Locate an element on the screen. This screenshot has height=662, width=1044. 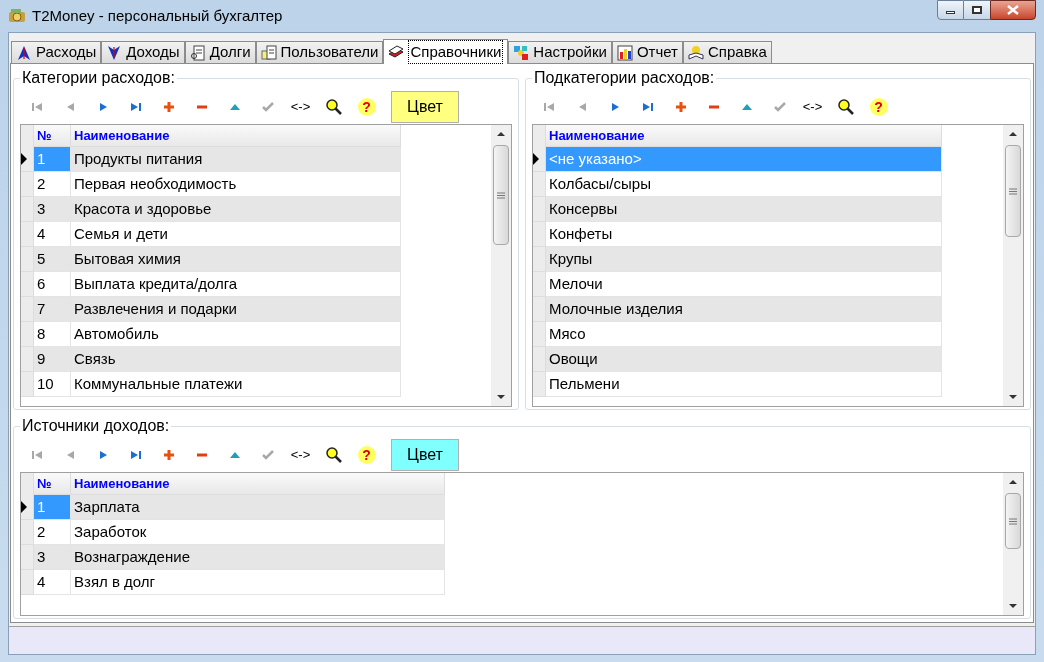
close-icon is located at coordinates (1013, 10).